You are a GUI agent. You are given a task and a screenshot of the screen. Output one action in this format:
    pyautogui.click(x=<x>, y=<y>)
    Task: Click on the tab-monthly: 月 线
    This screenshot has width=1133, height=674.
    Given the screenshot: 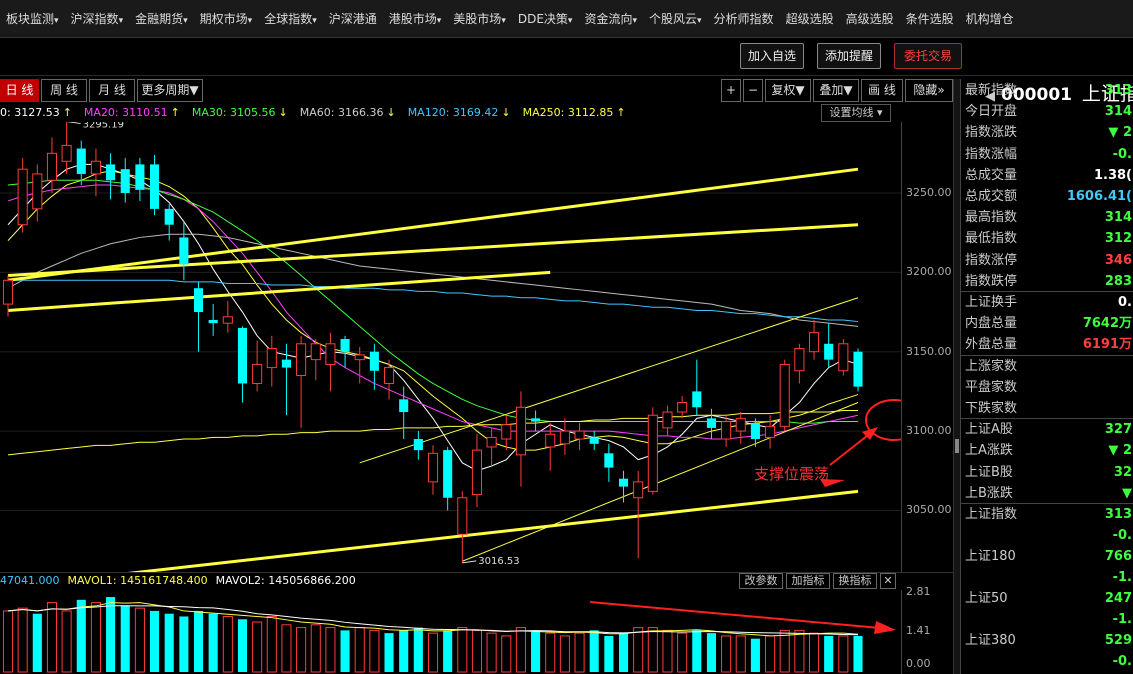 What is the action you would take?
    pyautogui.click(x=112, y=90)
    